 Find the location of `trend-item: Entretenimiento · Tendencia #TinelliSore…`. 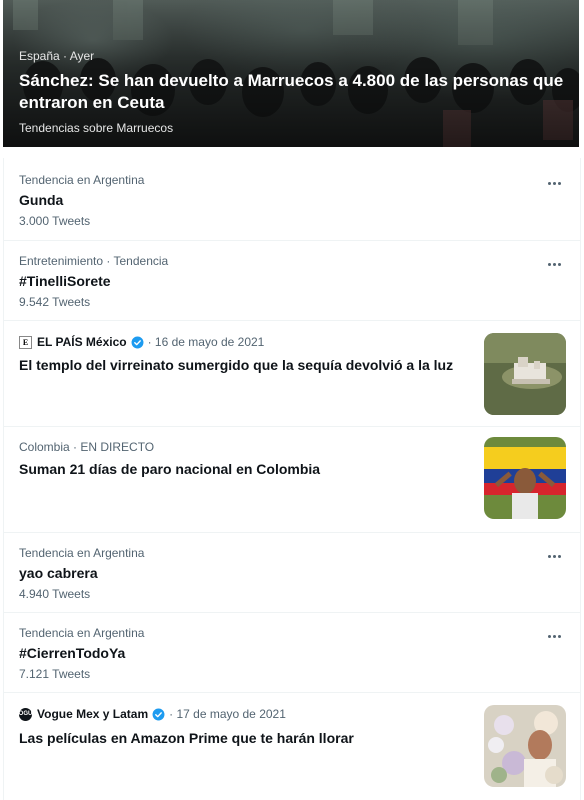

trend-item: Entretenimiento · Tendencia #TinelliSore… is located at coordinates (292, 280).